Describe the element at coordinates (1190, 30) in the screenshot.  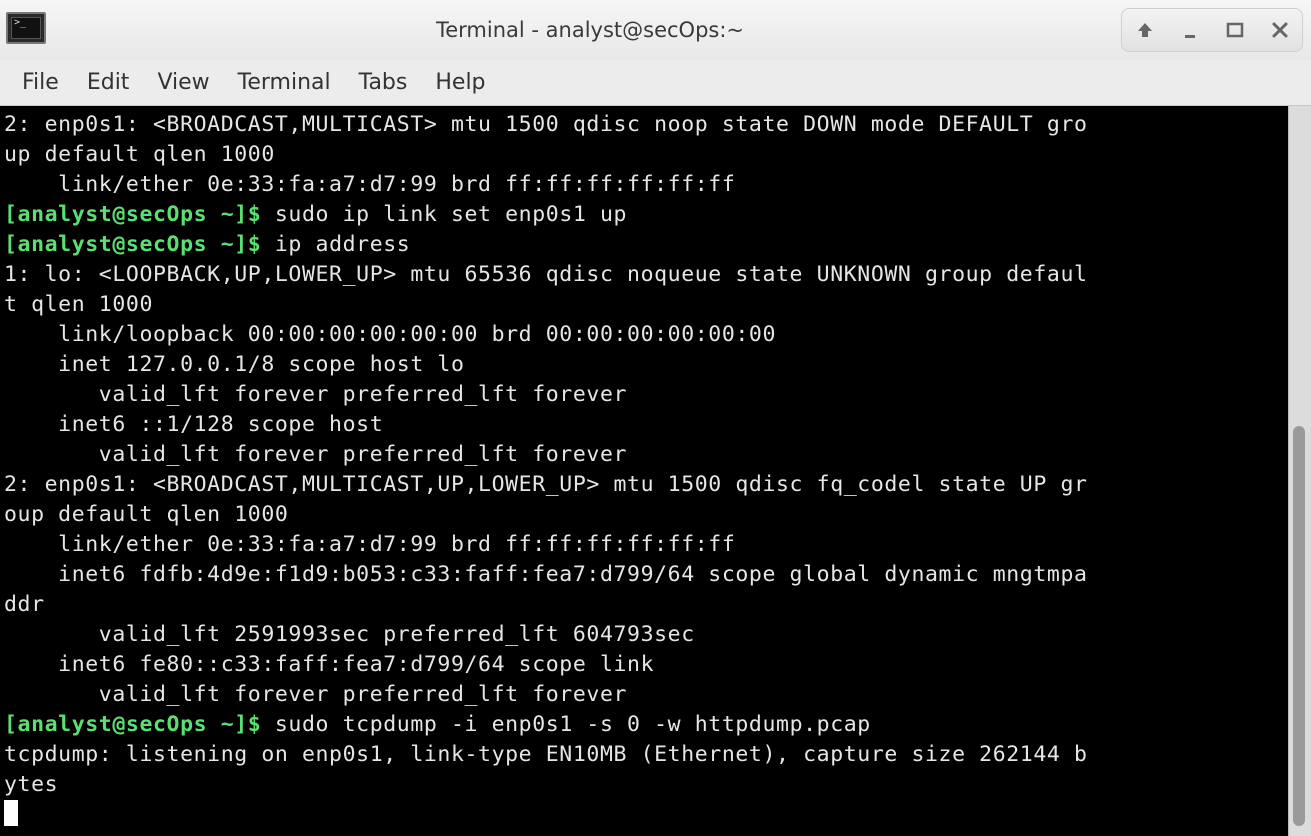
I see `minimize-icon` at that location.